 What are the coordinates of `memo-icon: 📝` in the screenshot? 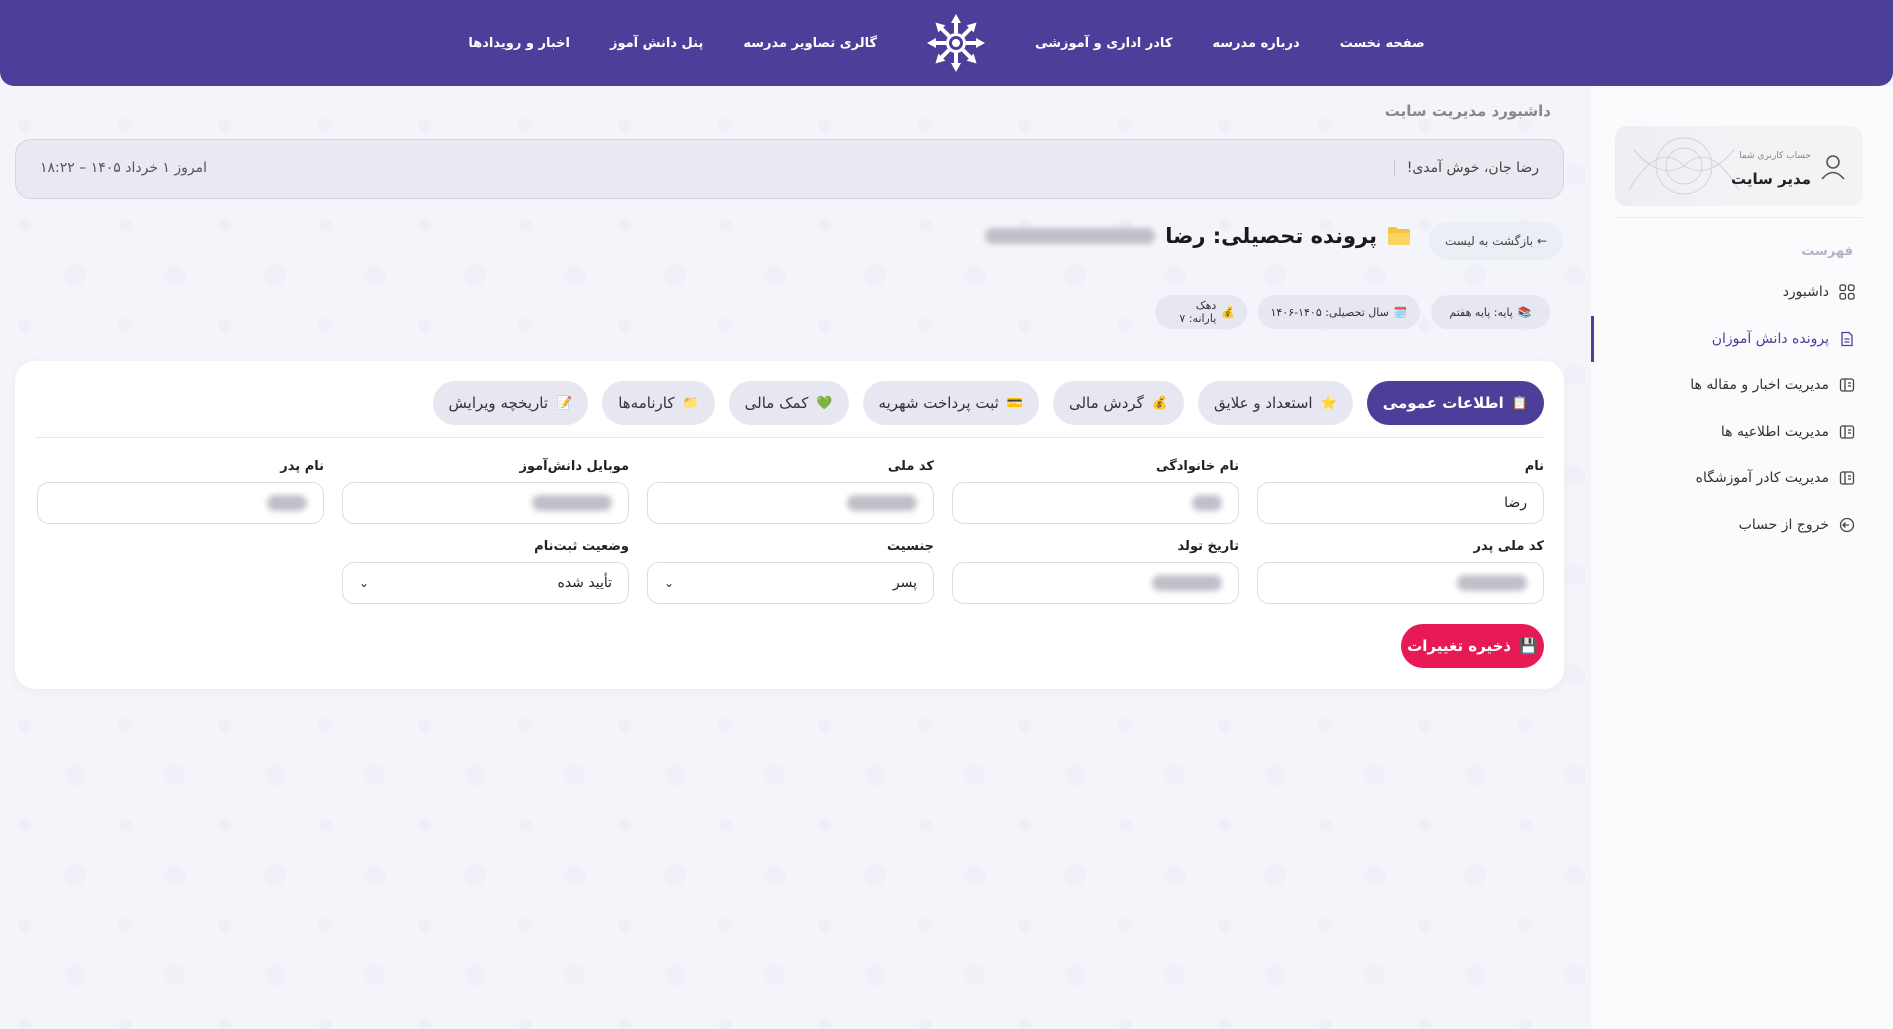 It's located at (564, 403).